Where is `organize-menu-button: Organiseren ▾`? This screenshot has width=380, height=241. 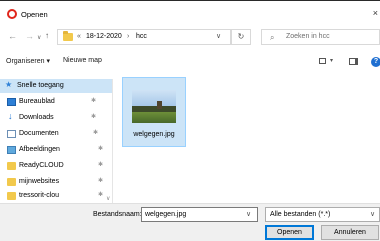 organize-menu-button: Organiseren ▾ is located at coordinates (28, 61).